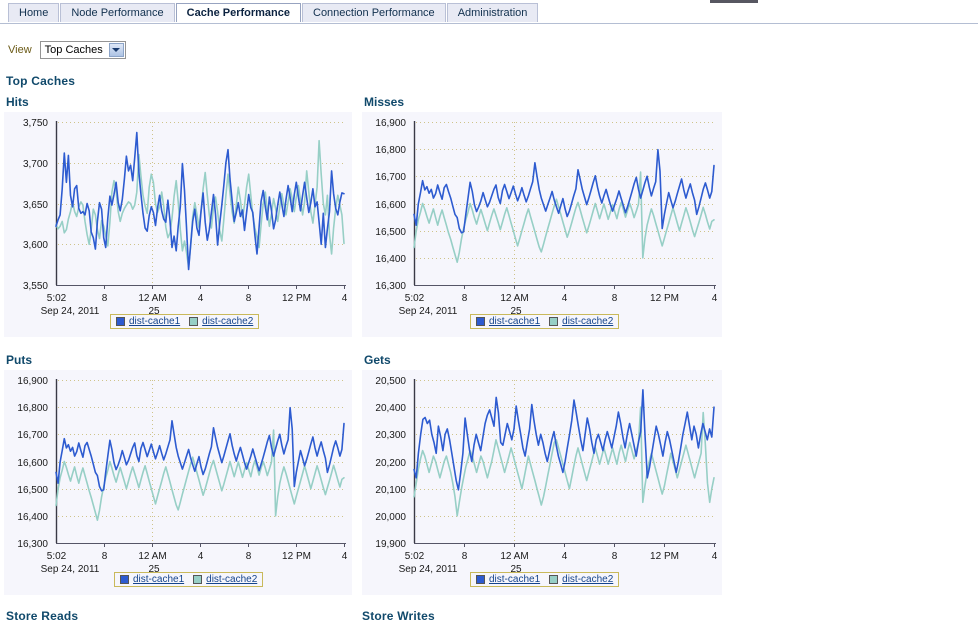  What do you see at coordinates (492, 12) in the screenshot?
I see `tab-administration: Administration` at bounding box center [492, 12].